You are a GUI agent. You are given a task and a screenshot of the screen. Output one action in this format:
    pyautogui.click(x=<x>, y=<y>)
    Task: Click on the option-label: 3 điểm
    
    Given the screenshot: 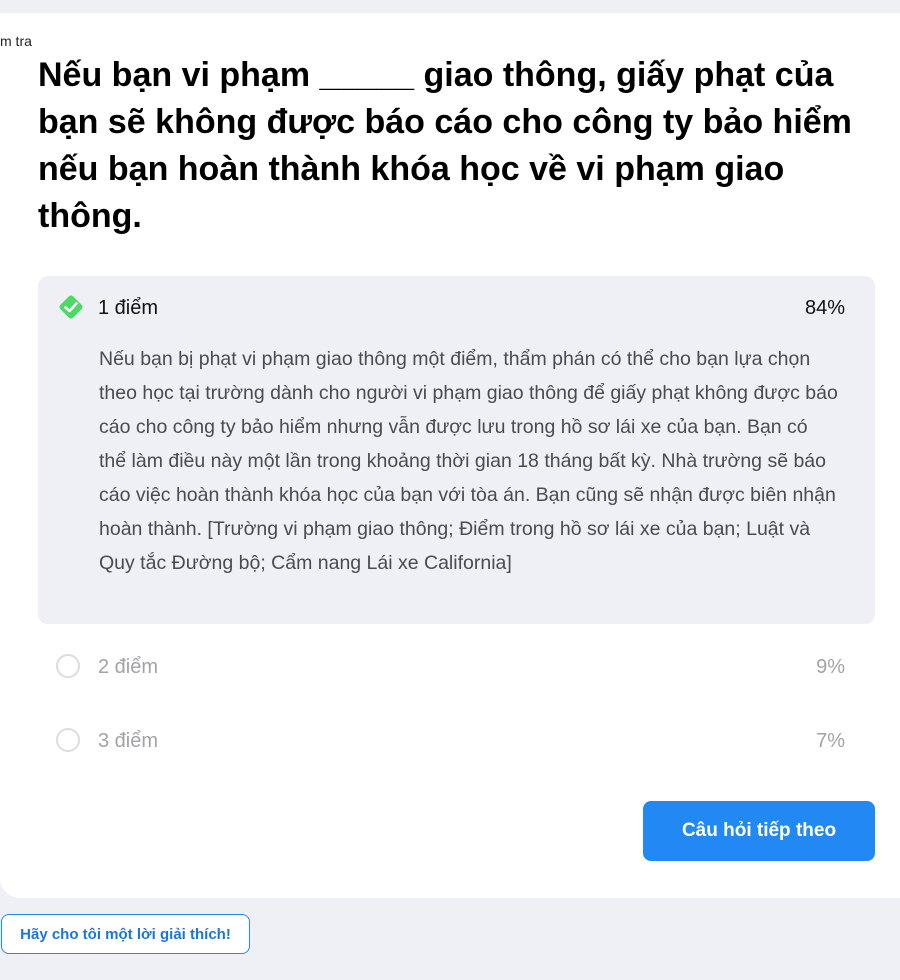 What is the action you would take?
    pyautogui.click(x=128, y=741)
    